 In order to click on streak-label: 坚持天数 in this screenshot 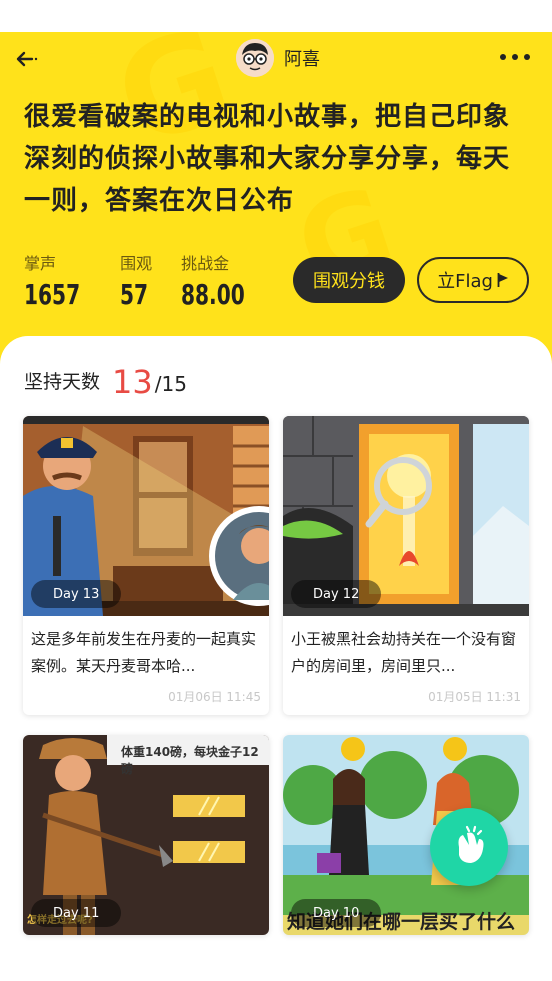, I will do `click(62, 382)`.